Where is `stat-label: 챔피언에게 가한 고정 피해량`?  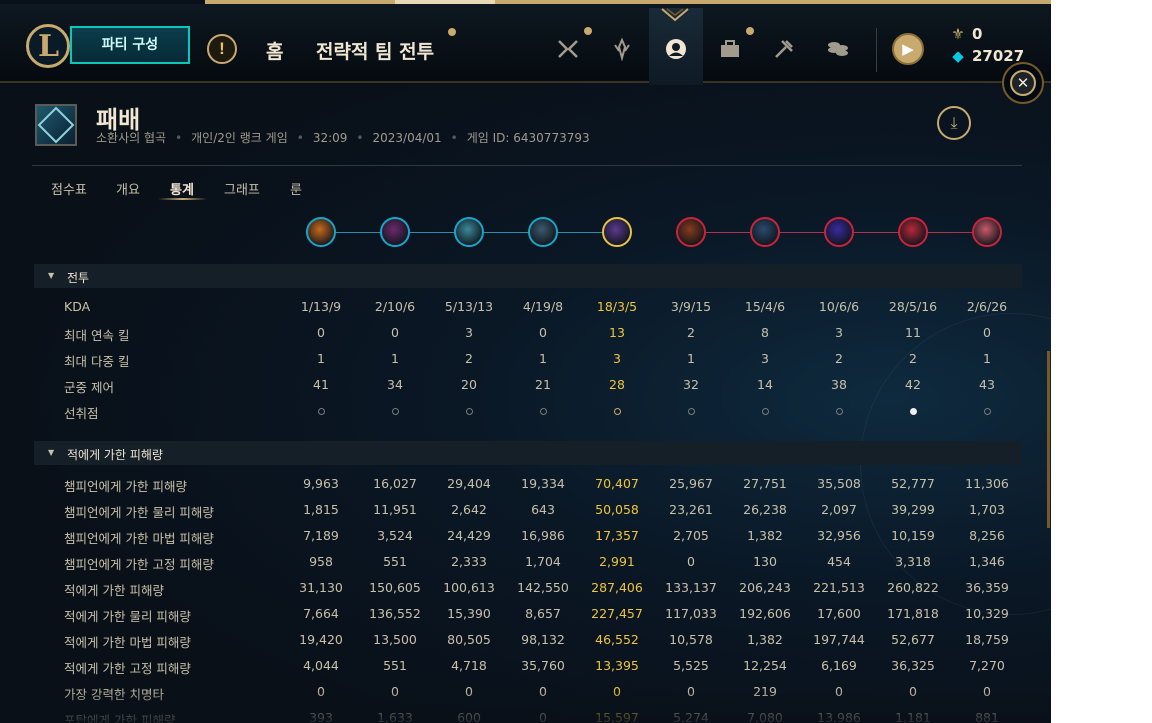 stat-label: 챔피언에게 가한 고정 피해량 is located at coordinates (139, 564).